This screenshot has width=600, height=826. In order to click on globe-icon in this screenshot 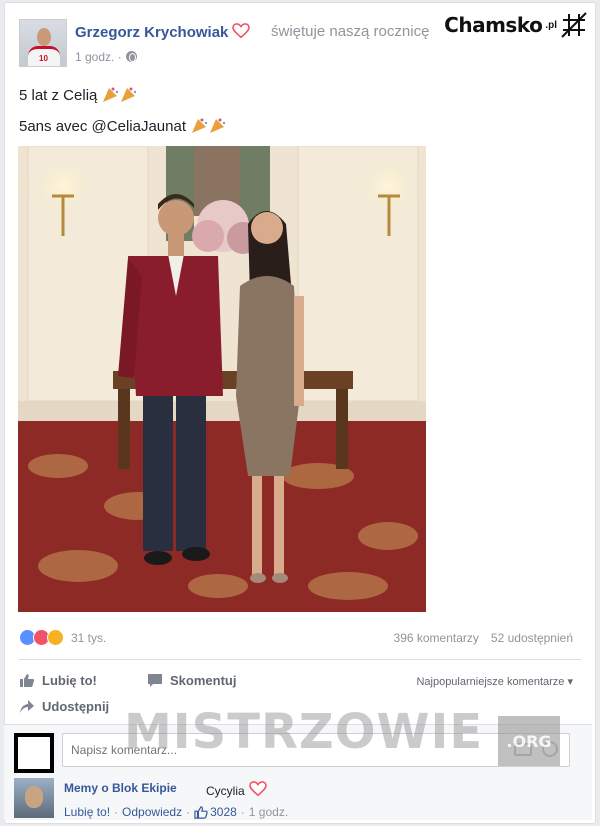, I will do `click(131, 56)`.